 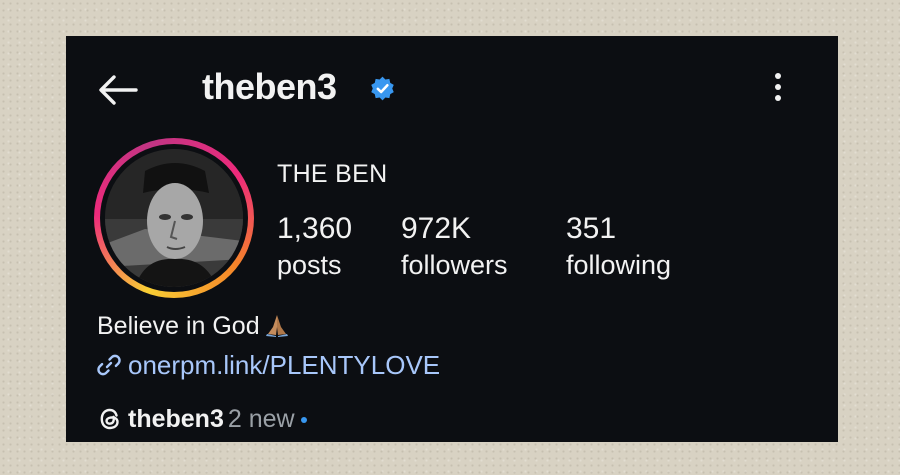 I want to click on back-button, so click(x=118, y=90).